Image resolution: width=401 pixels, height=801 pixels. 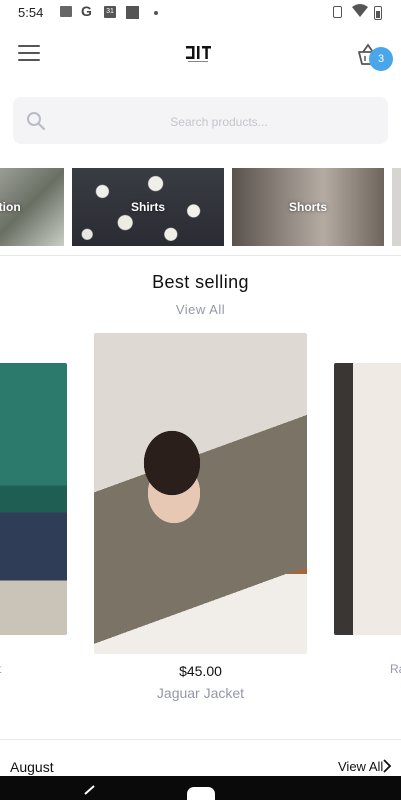 What do you see at coordinates (32, 767) in the screenshot?
I see `august-title: August` at bounding box center [32, 767].